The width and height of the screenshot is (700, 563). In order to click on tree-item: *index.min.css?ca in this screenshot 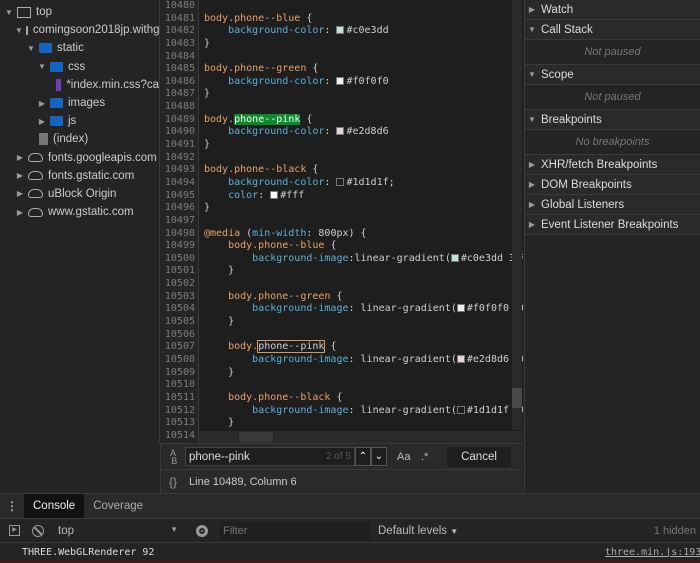, I will do `click(79, 85)`.